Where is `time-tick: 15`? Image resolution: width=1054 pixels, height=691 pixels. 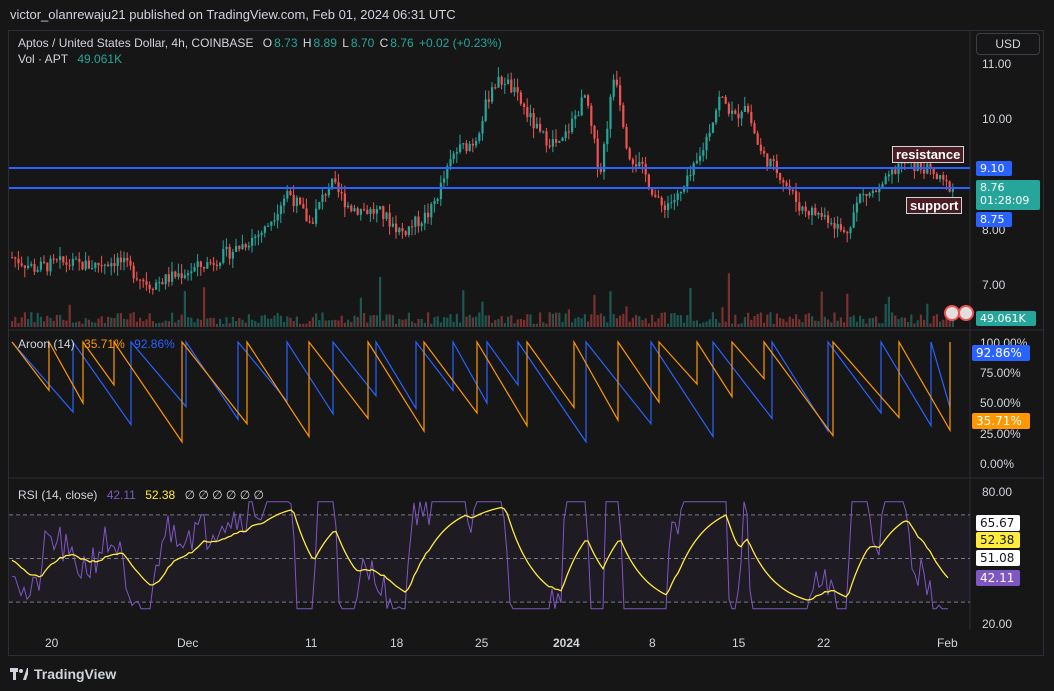
time-tick: 15 is located at coordinates (739, 643).